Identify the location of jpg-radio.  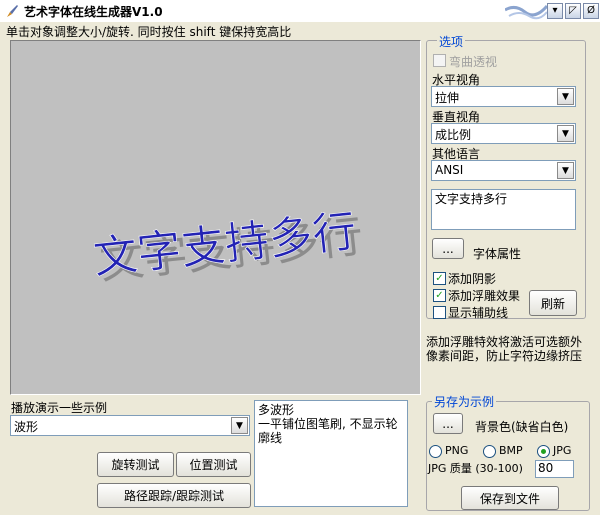
(543, 451).